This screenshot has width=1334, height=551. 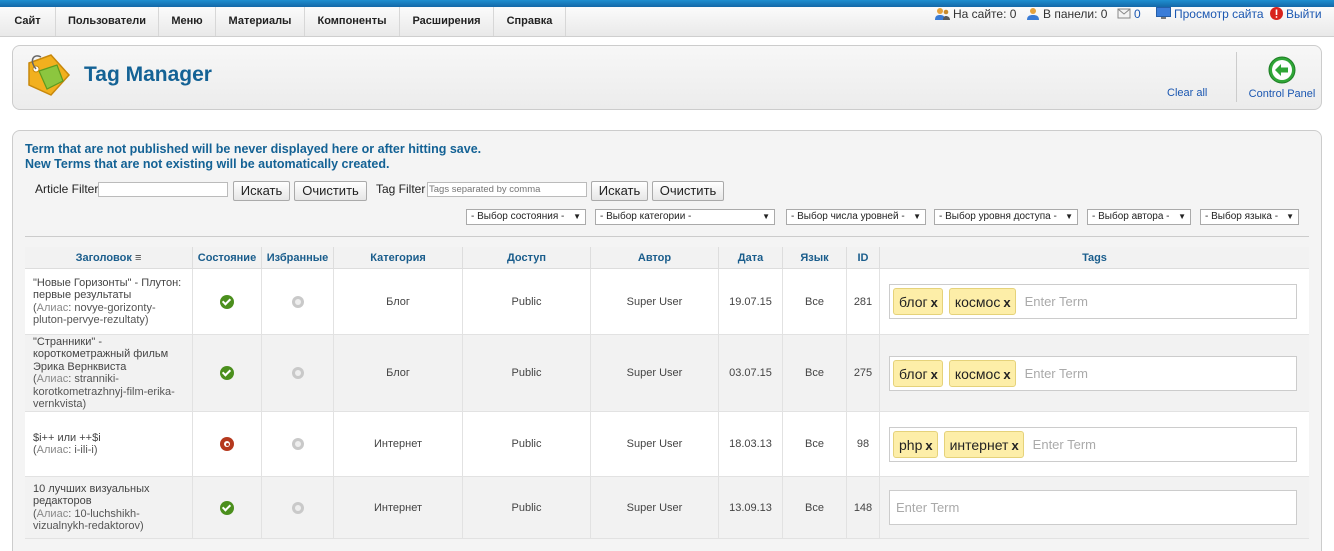 I want to click on article-title-link: 10 лучших визуальных редакторов, so click(x=108, y=495).